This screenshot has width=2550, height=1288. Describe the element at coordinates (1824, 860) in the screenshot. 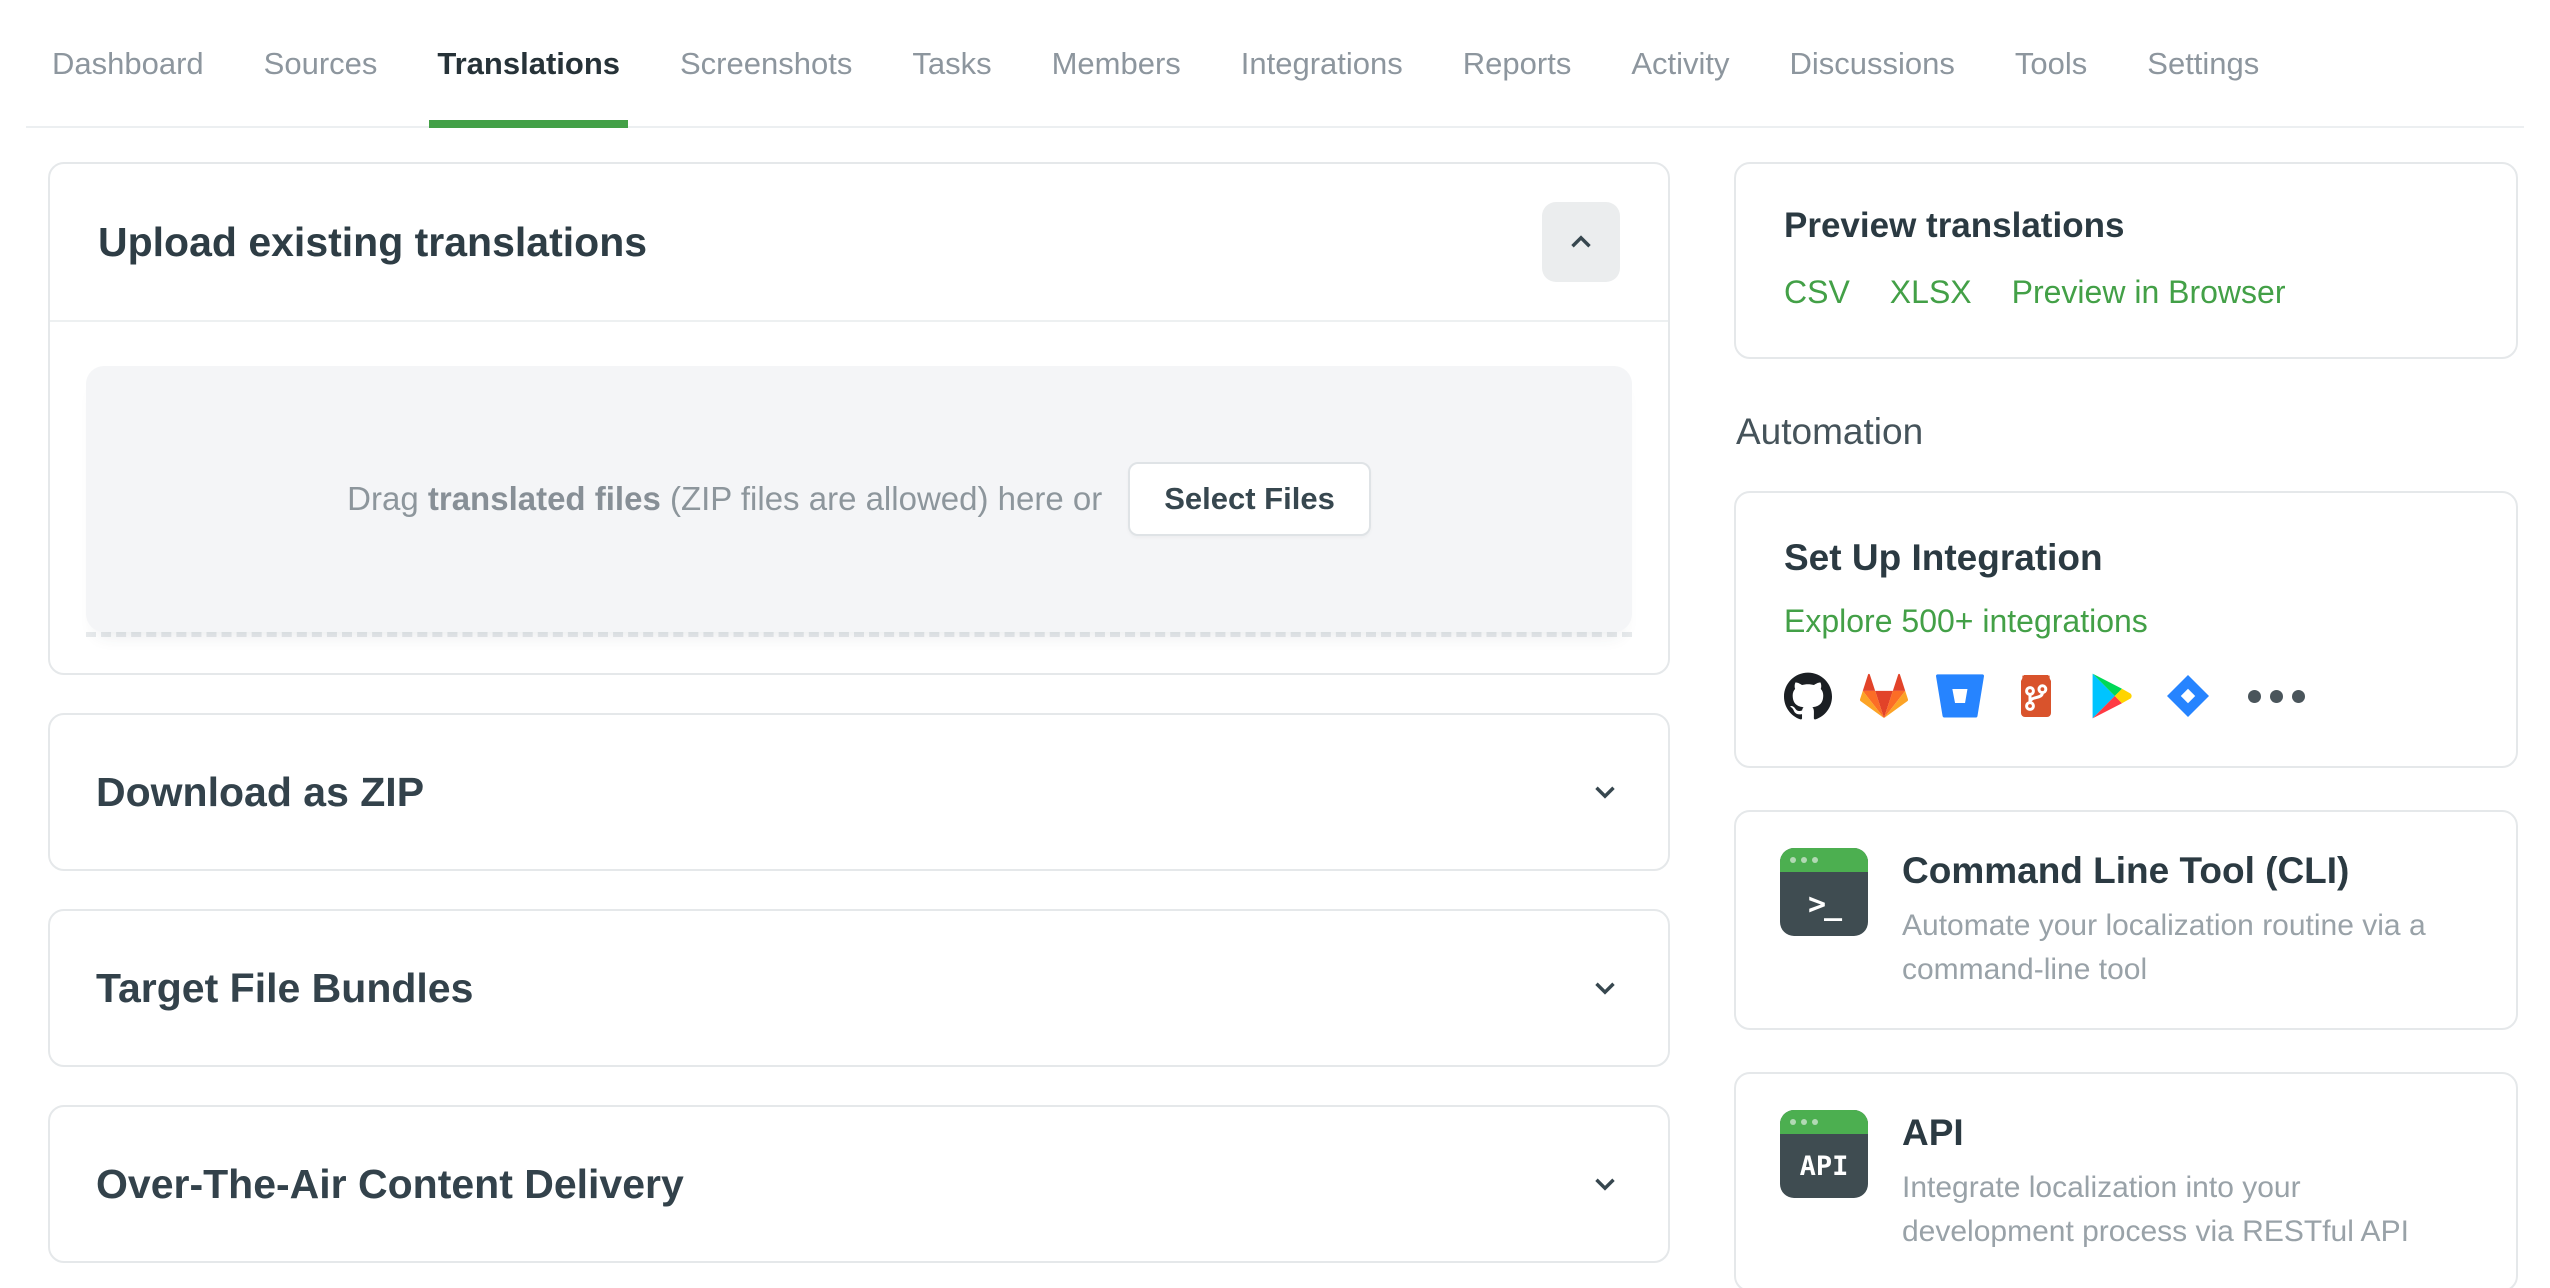

I see `terminal-titlebar` at that location.